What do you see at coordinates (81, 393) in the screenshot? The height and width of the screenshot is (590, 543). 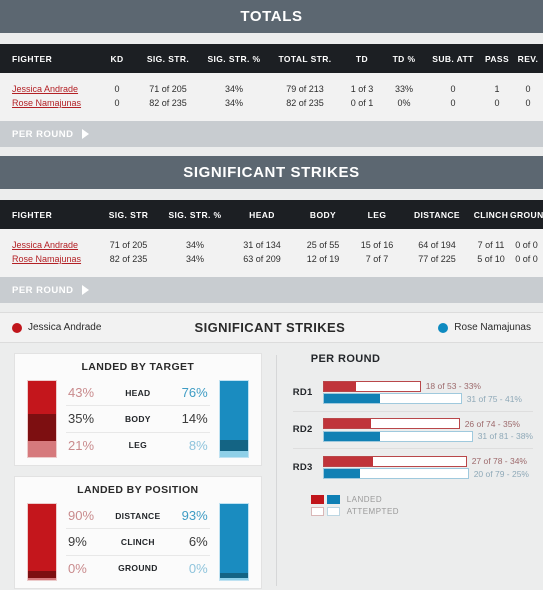 I see `target-head-red-value: 43%` at bounding box center [81, 393].